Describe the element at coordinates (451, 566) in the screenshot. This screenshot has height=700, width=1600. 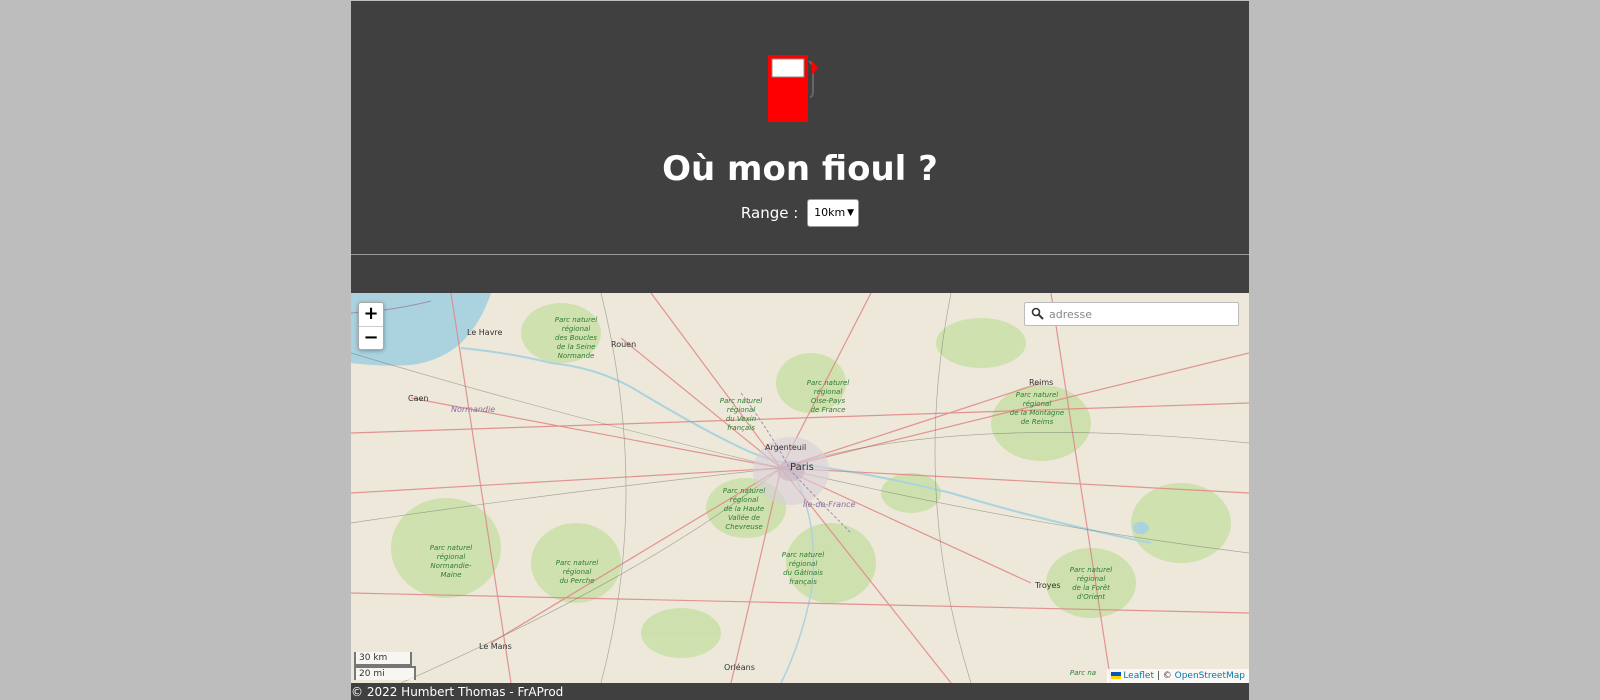
I see `park-label: Normandie-` at that location.